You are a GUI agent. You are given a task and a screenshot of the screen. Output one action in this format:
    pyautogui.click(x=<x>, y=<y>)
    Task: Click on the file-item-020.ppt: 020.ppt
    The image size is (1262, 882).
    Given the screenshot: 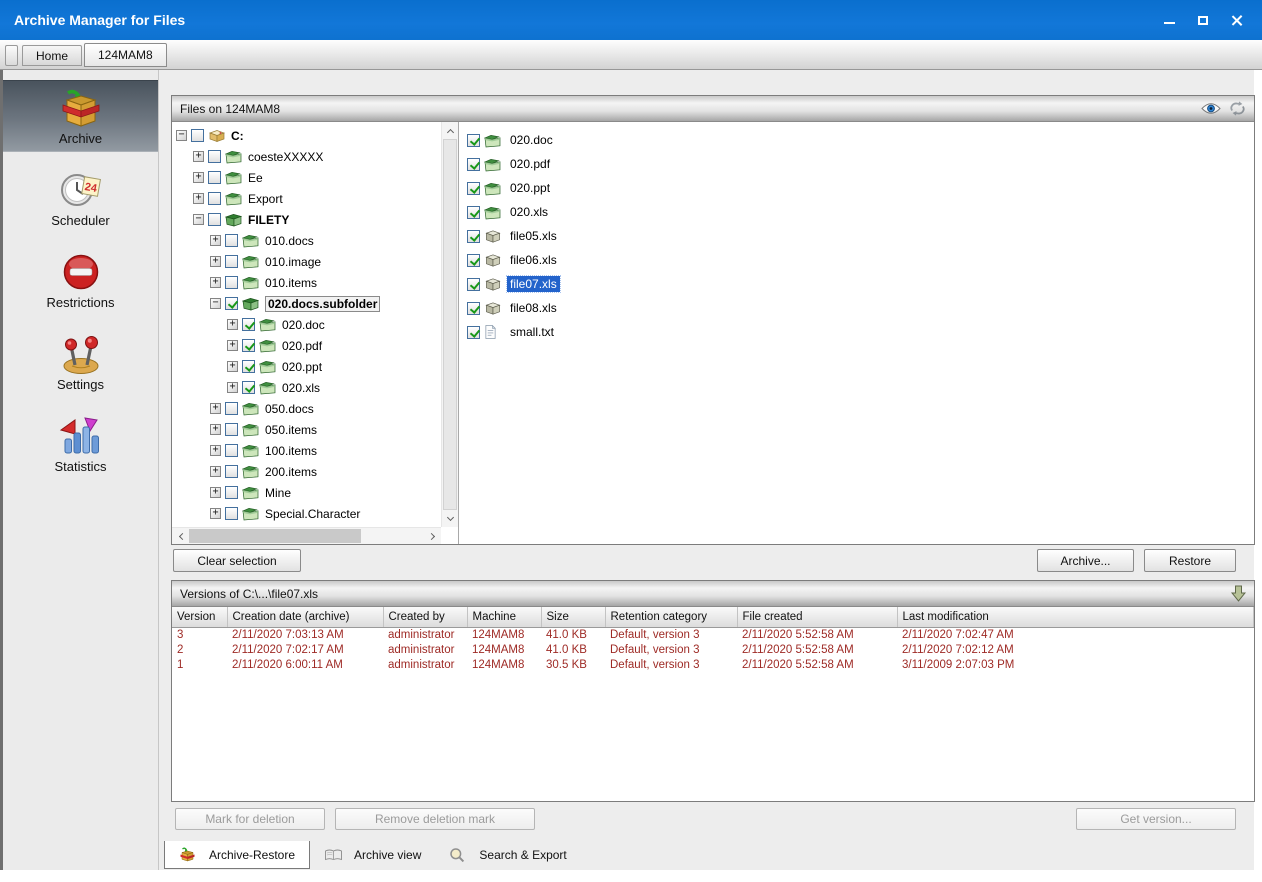 What is the action you would take?
    pyautogui.click(x=856, y=188)
    